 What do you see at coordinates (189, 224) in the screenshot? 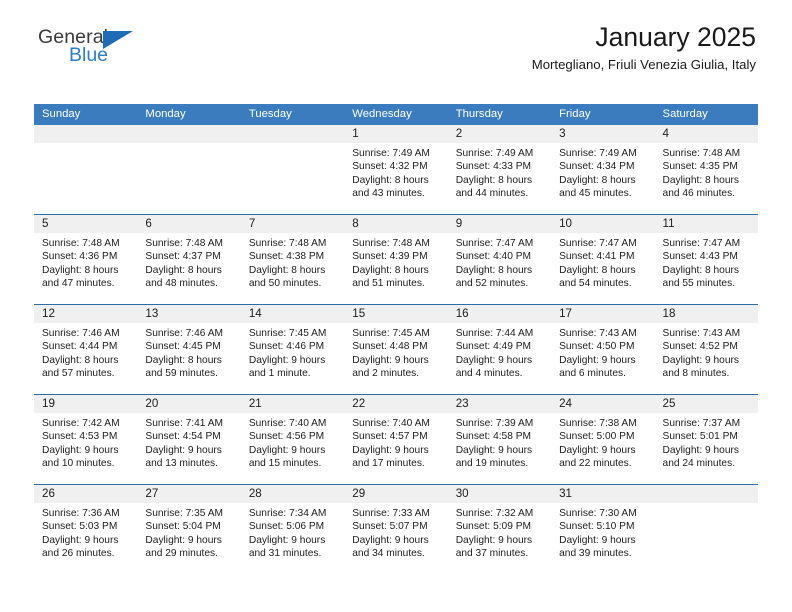
I see `day-number-band: 6` at bounding box center [189, 224].